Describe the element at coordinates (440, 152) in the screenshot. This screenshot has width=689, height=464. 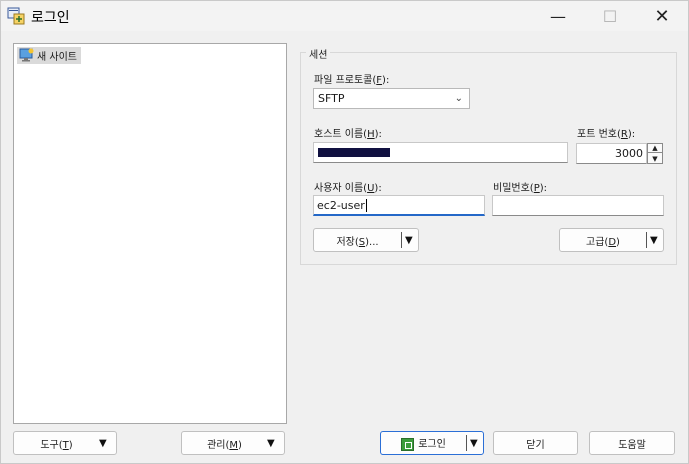
I see `host-input` at that location.